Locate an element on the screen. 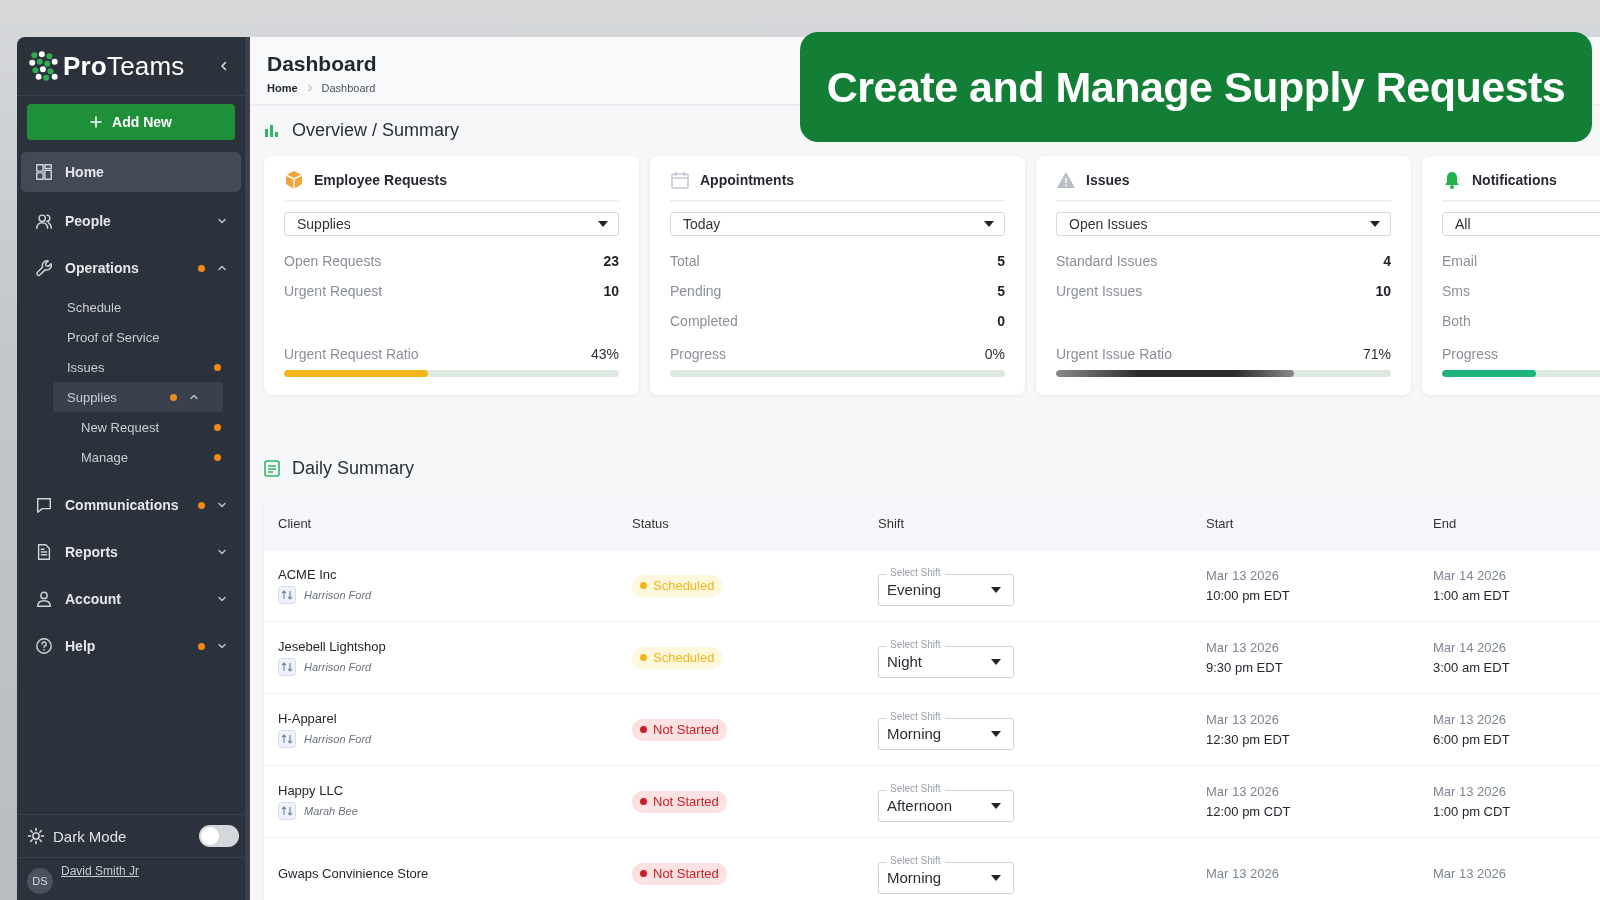 Image resolution: width=1600 pixels, height=900 pixels. shift-select: Select Shift Afternoon is located at coordinates (946, 801).